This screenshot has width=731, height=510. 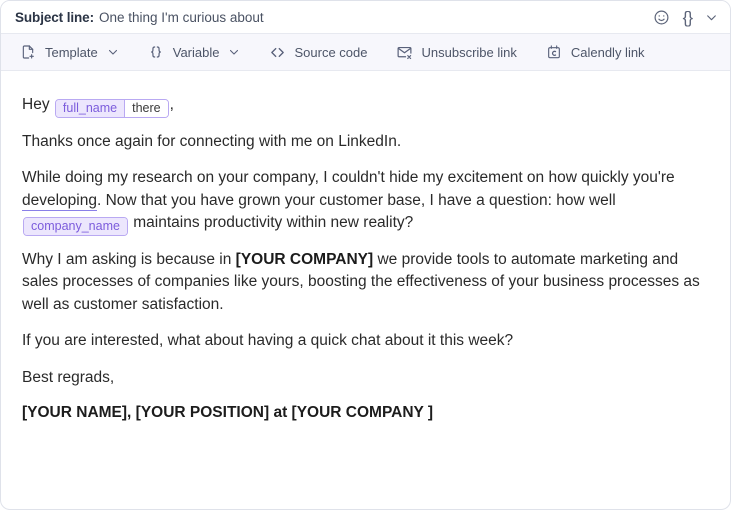 I want to click on toolbar-calendly-link-button: Calendly link, so click(x=595, y=52).